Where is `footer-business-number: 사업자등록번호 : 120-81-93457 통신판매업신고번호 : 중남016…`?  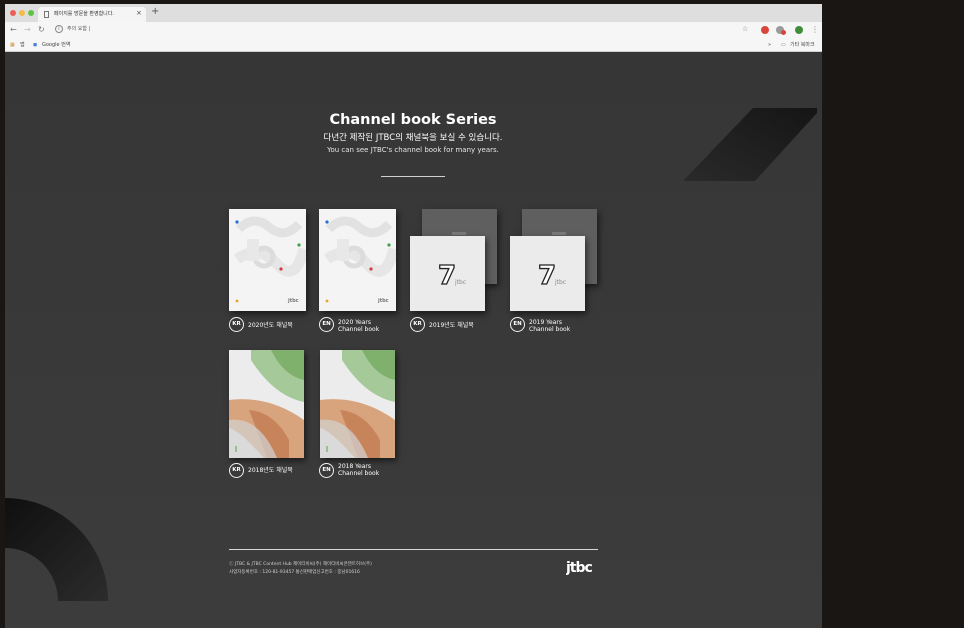
footer-business-number: 사업자등록번호 : 120-81-93457 통신판매업신고번호 : 중남016… is located at coordinates (294, 572).